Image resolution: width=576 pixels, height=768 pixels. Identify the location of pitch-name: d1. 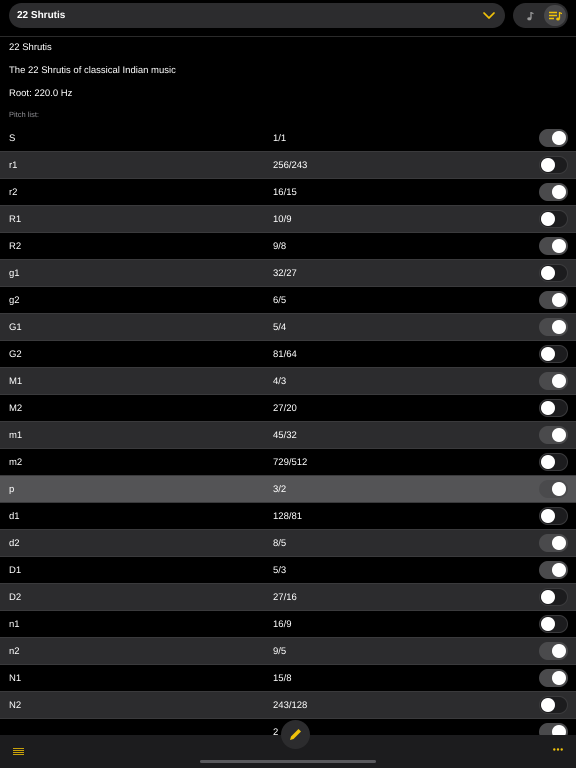
(15, 516).